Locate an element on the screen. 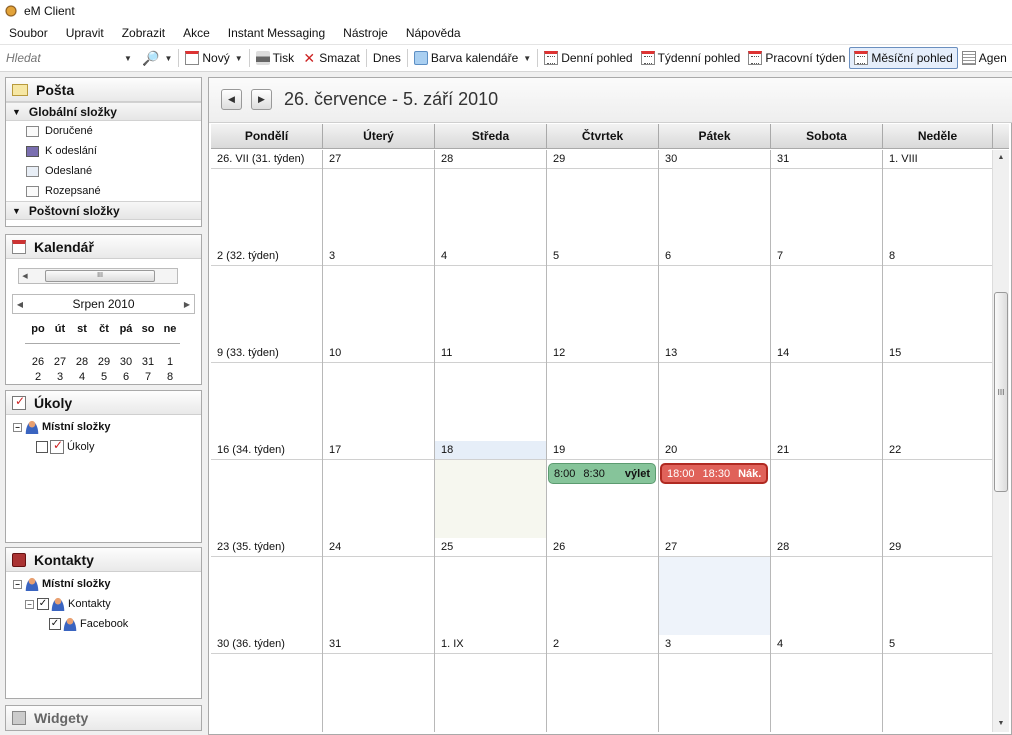 Image resolution: width=1012 pixels, height=735 pixels. day-cell: 1. VIII is located at coordinates (938, 198).